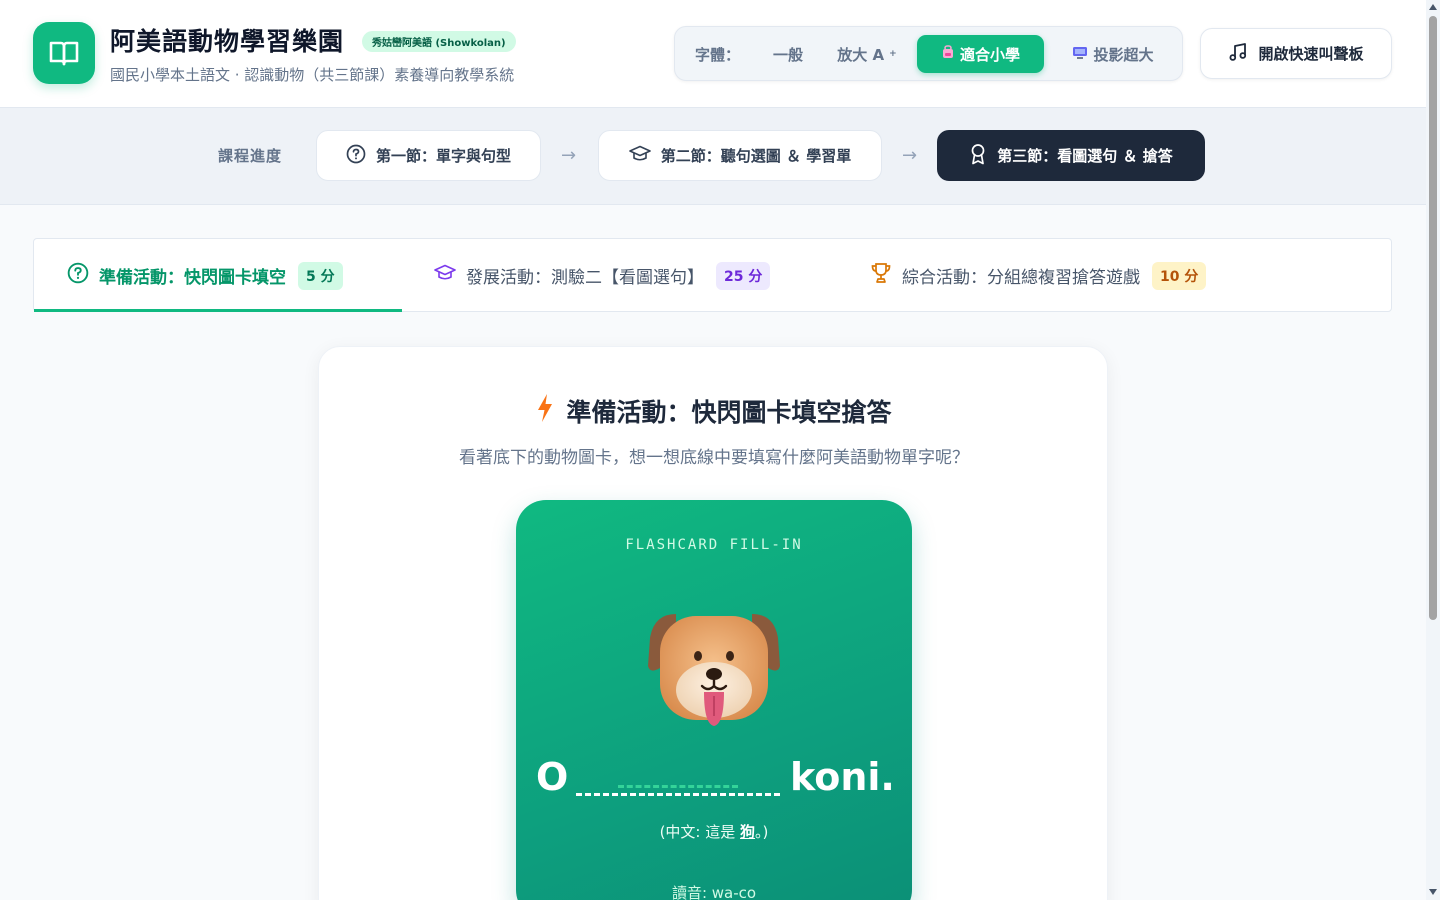 This screenshot has width=1440, height=900. I want to click on answer-blank, so click(678, 790).